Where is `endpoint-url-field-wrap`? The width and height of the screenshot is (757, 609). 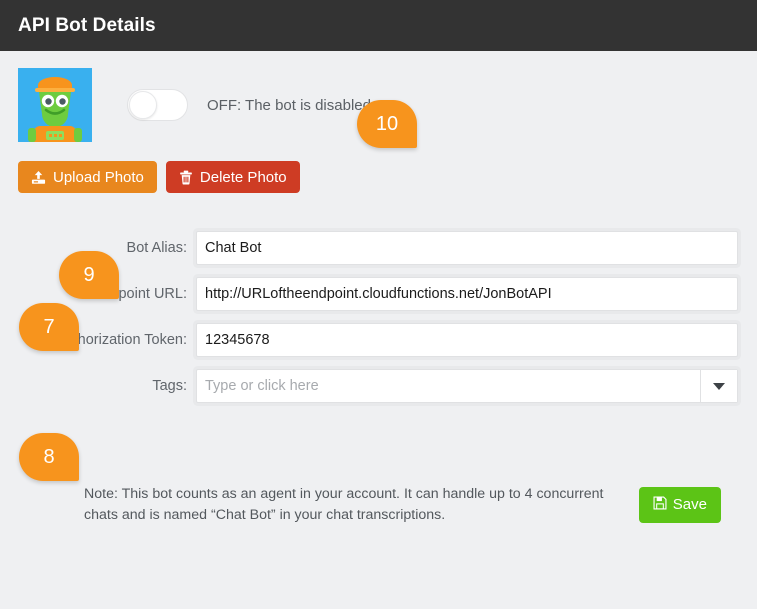 endpoint-url-field-wrap is located at coordinates (467, 294).